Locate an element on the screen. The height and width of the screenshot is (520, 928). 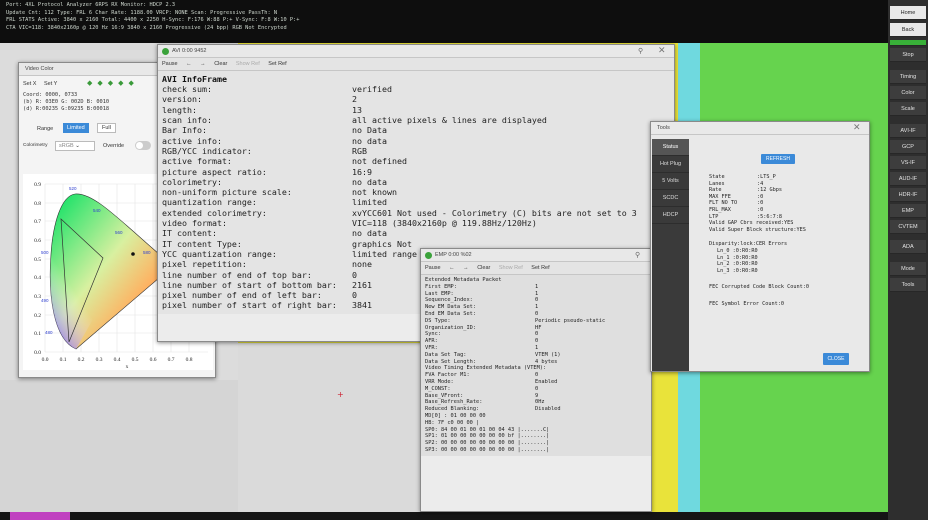
x-tick: 0.2 is located at coordinates (81, 360).